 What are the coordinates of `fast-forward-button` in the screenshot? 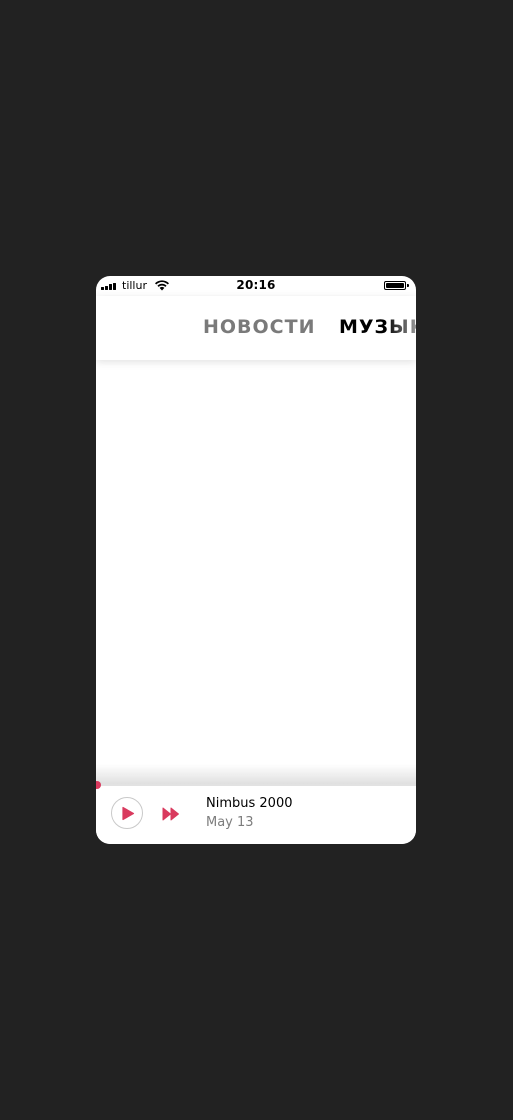 It's located at (171, 815).